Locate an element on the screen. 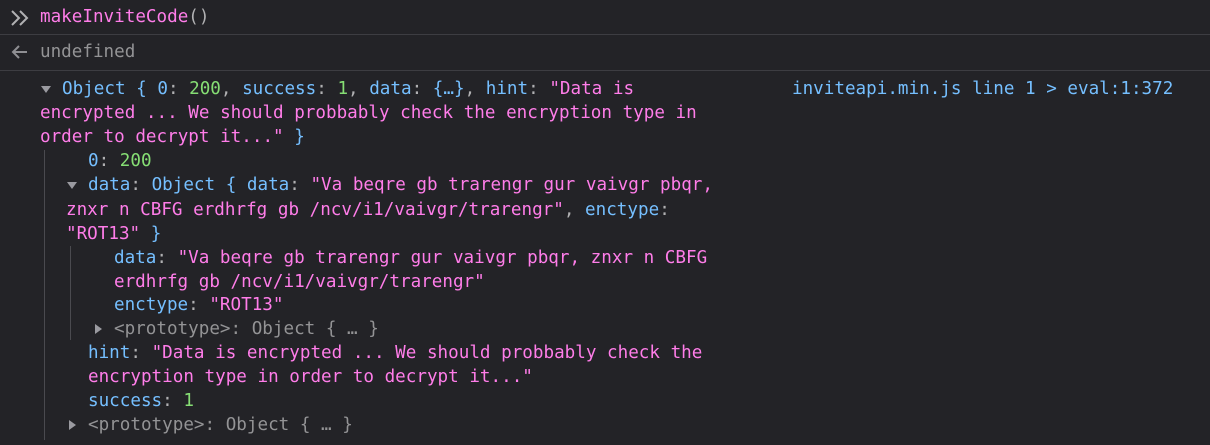  tree-row-enctype: enctype: "ROT13" is located at coordinates (199, 305).